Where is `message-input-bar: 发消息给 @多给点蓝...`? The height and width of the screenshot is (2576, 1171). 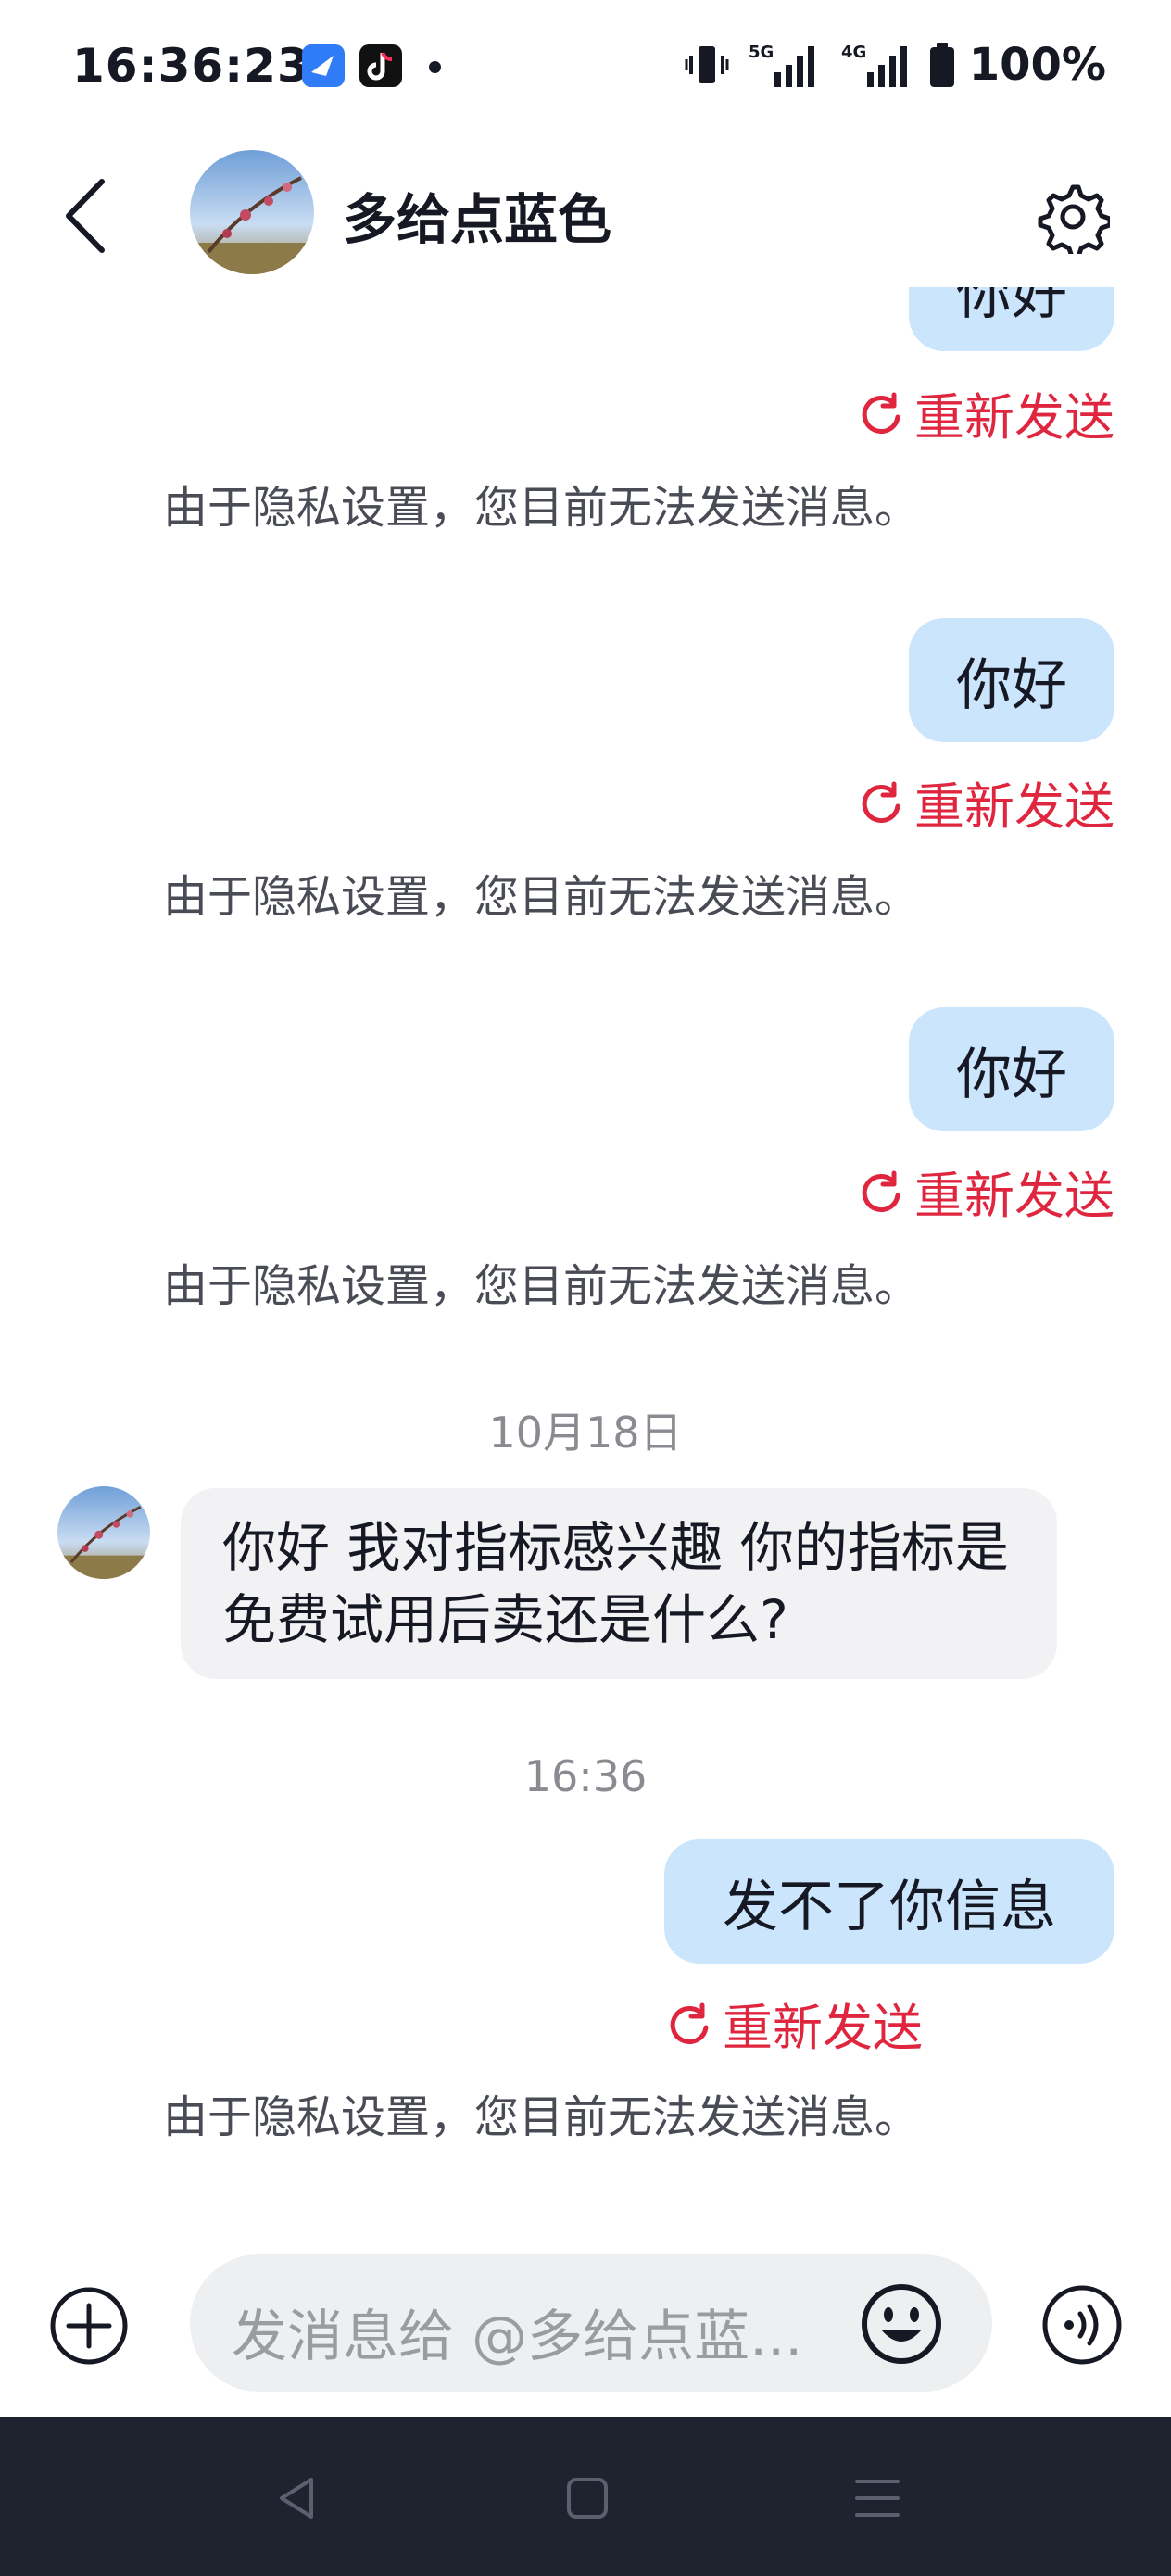
message-input-bar: 发消息给 @多给点蓝... is located at coordinates (585, 2316).